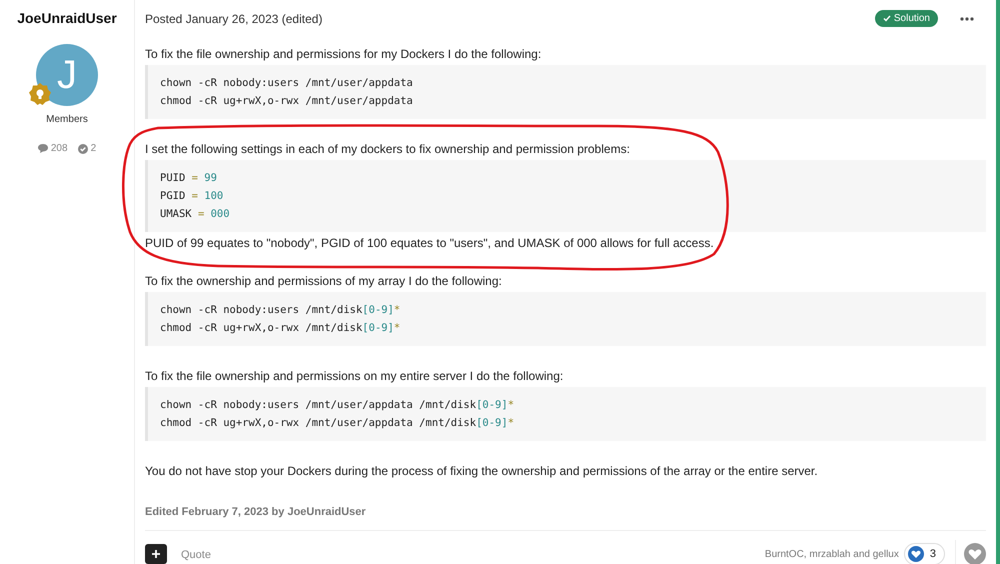 This screenshot has height=564, width=1000. I want to click on post-paragraph: To fix the file ownership and permissions for my Dockers I do the following:, so click(343, 54).